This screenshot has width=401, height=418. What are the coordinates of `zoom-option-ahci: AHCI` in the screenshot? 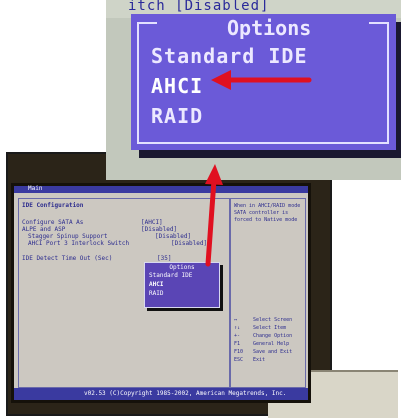 It's located at (177, 86).